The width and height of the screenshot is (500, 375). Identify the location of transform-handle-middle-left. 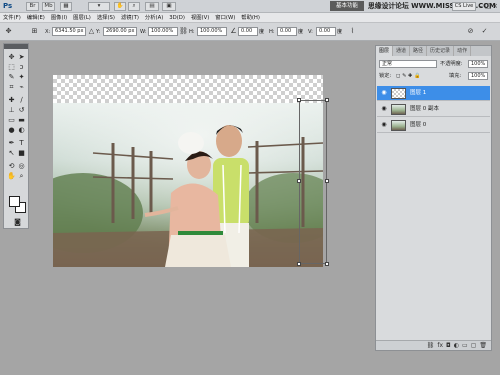
(299, 181).